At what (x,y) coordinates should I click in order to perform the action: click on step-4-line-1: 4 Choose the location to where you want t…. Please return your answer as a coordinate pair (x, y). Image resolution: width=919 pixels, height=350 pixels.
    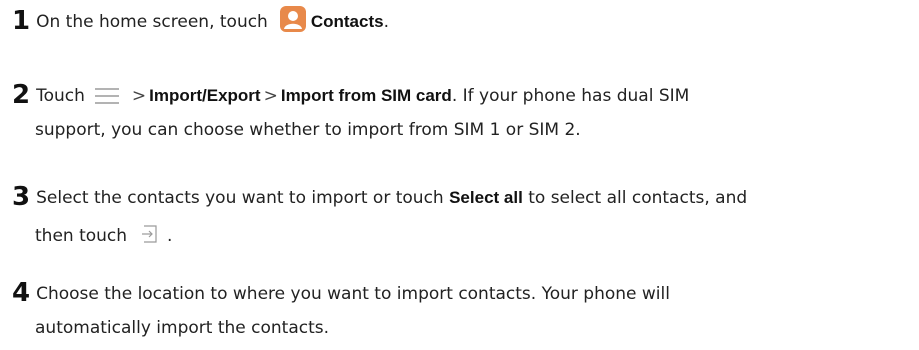
    Looking at the image, I should click on (460, 293).